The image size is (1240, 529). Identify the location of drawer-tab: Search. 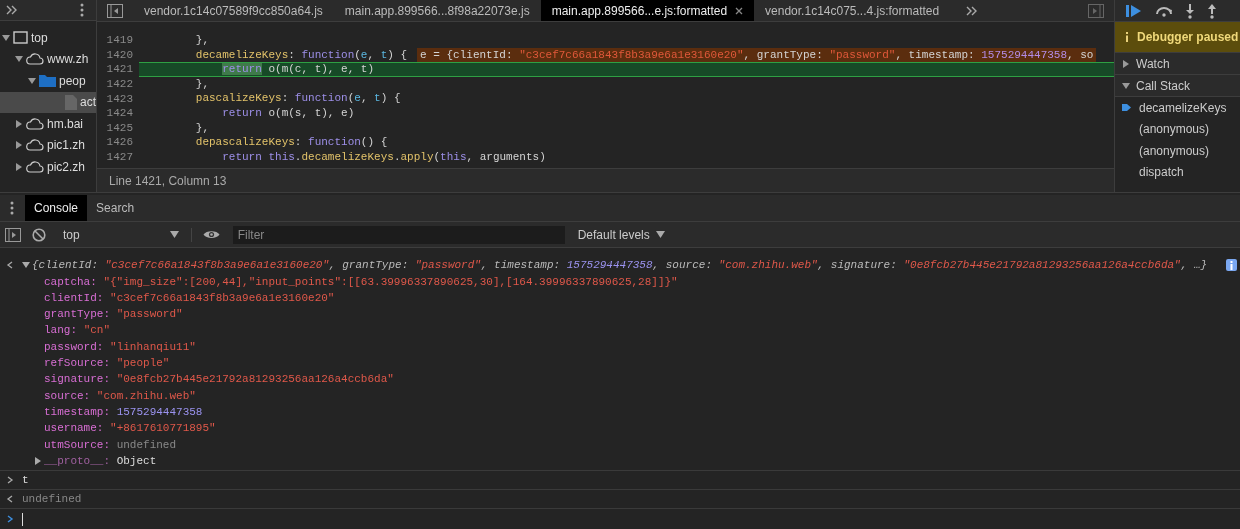
(115, 208).